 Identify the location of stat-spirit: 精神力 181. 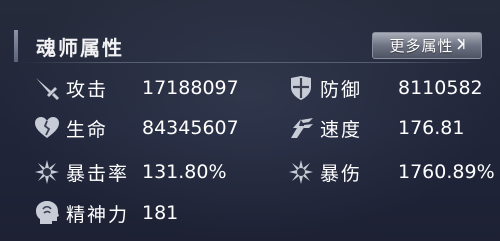
(105, 213).